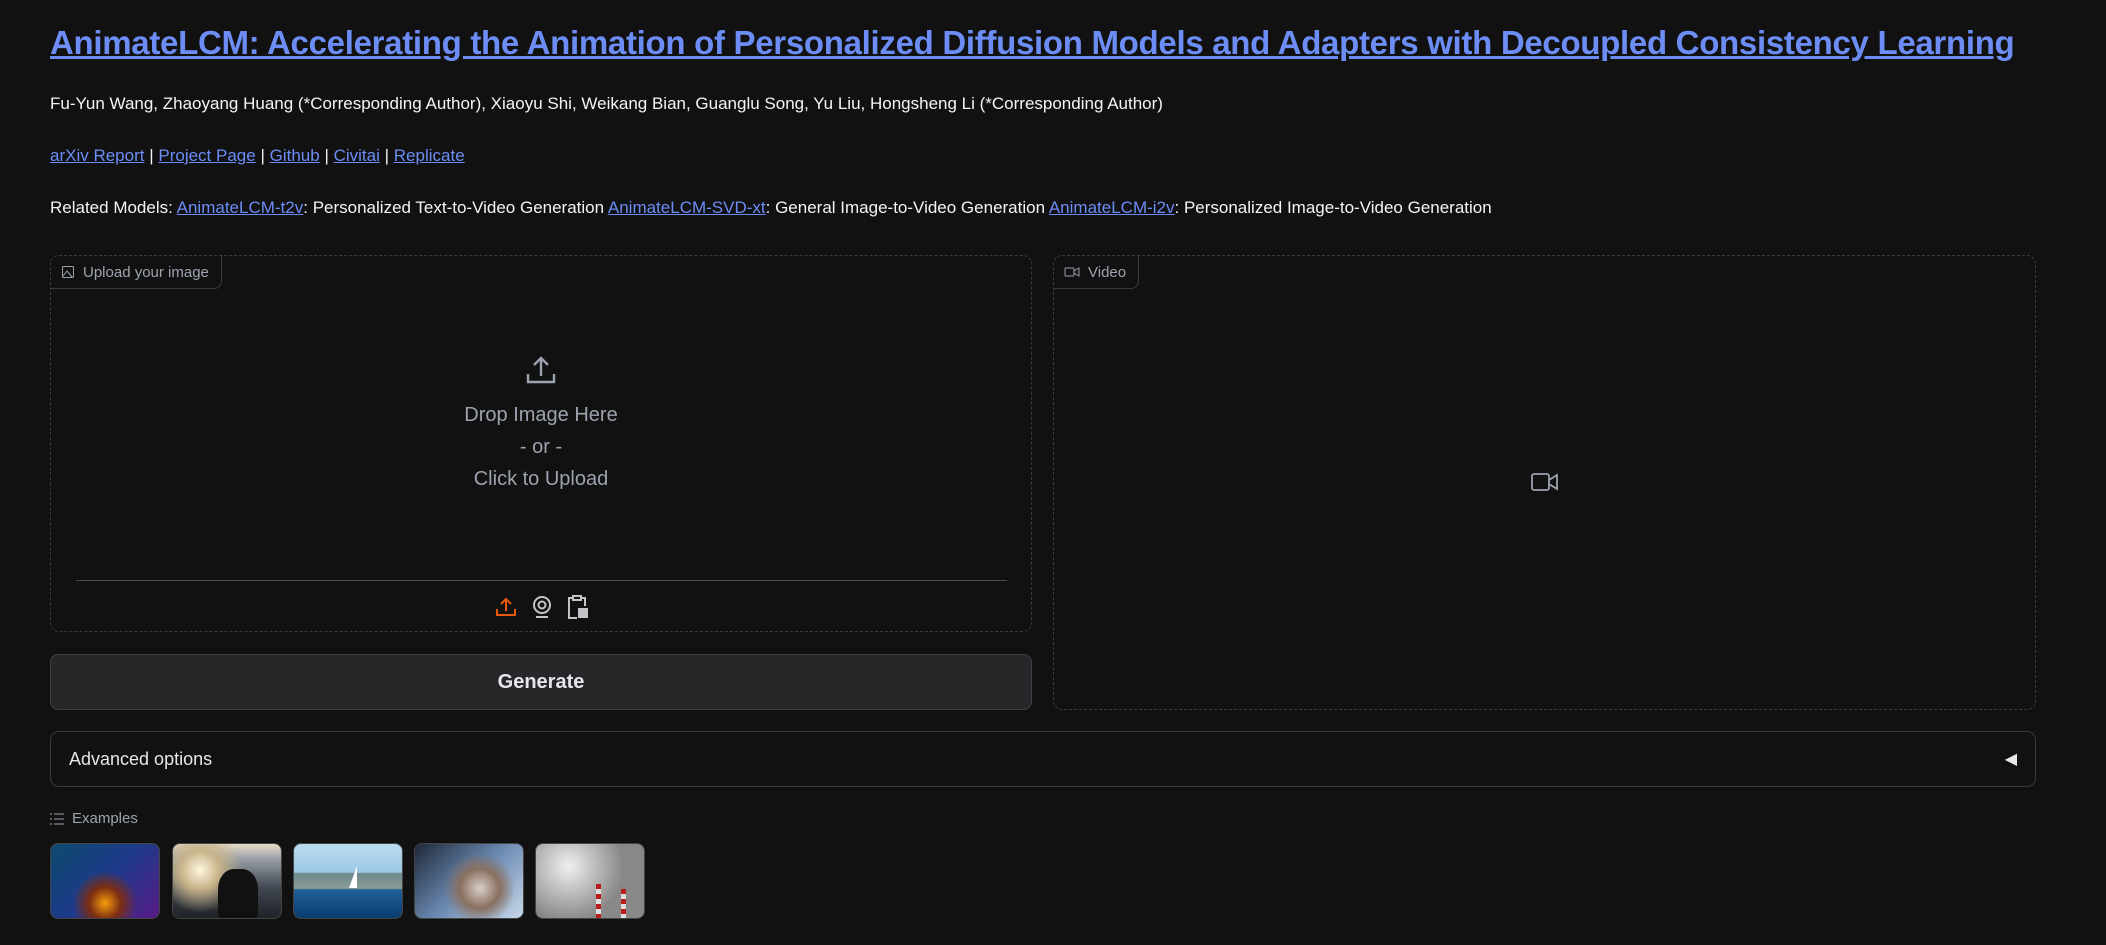 This screenshot has width=2106, height=945. What do you see at coordinates (68, 272) in the screenshot?
I see `image-icon` at bounding box center [68, 272].